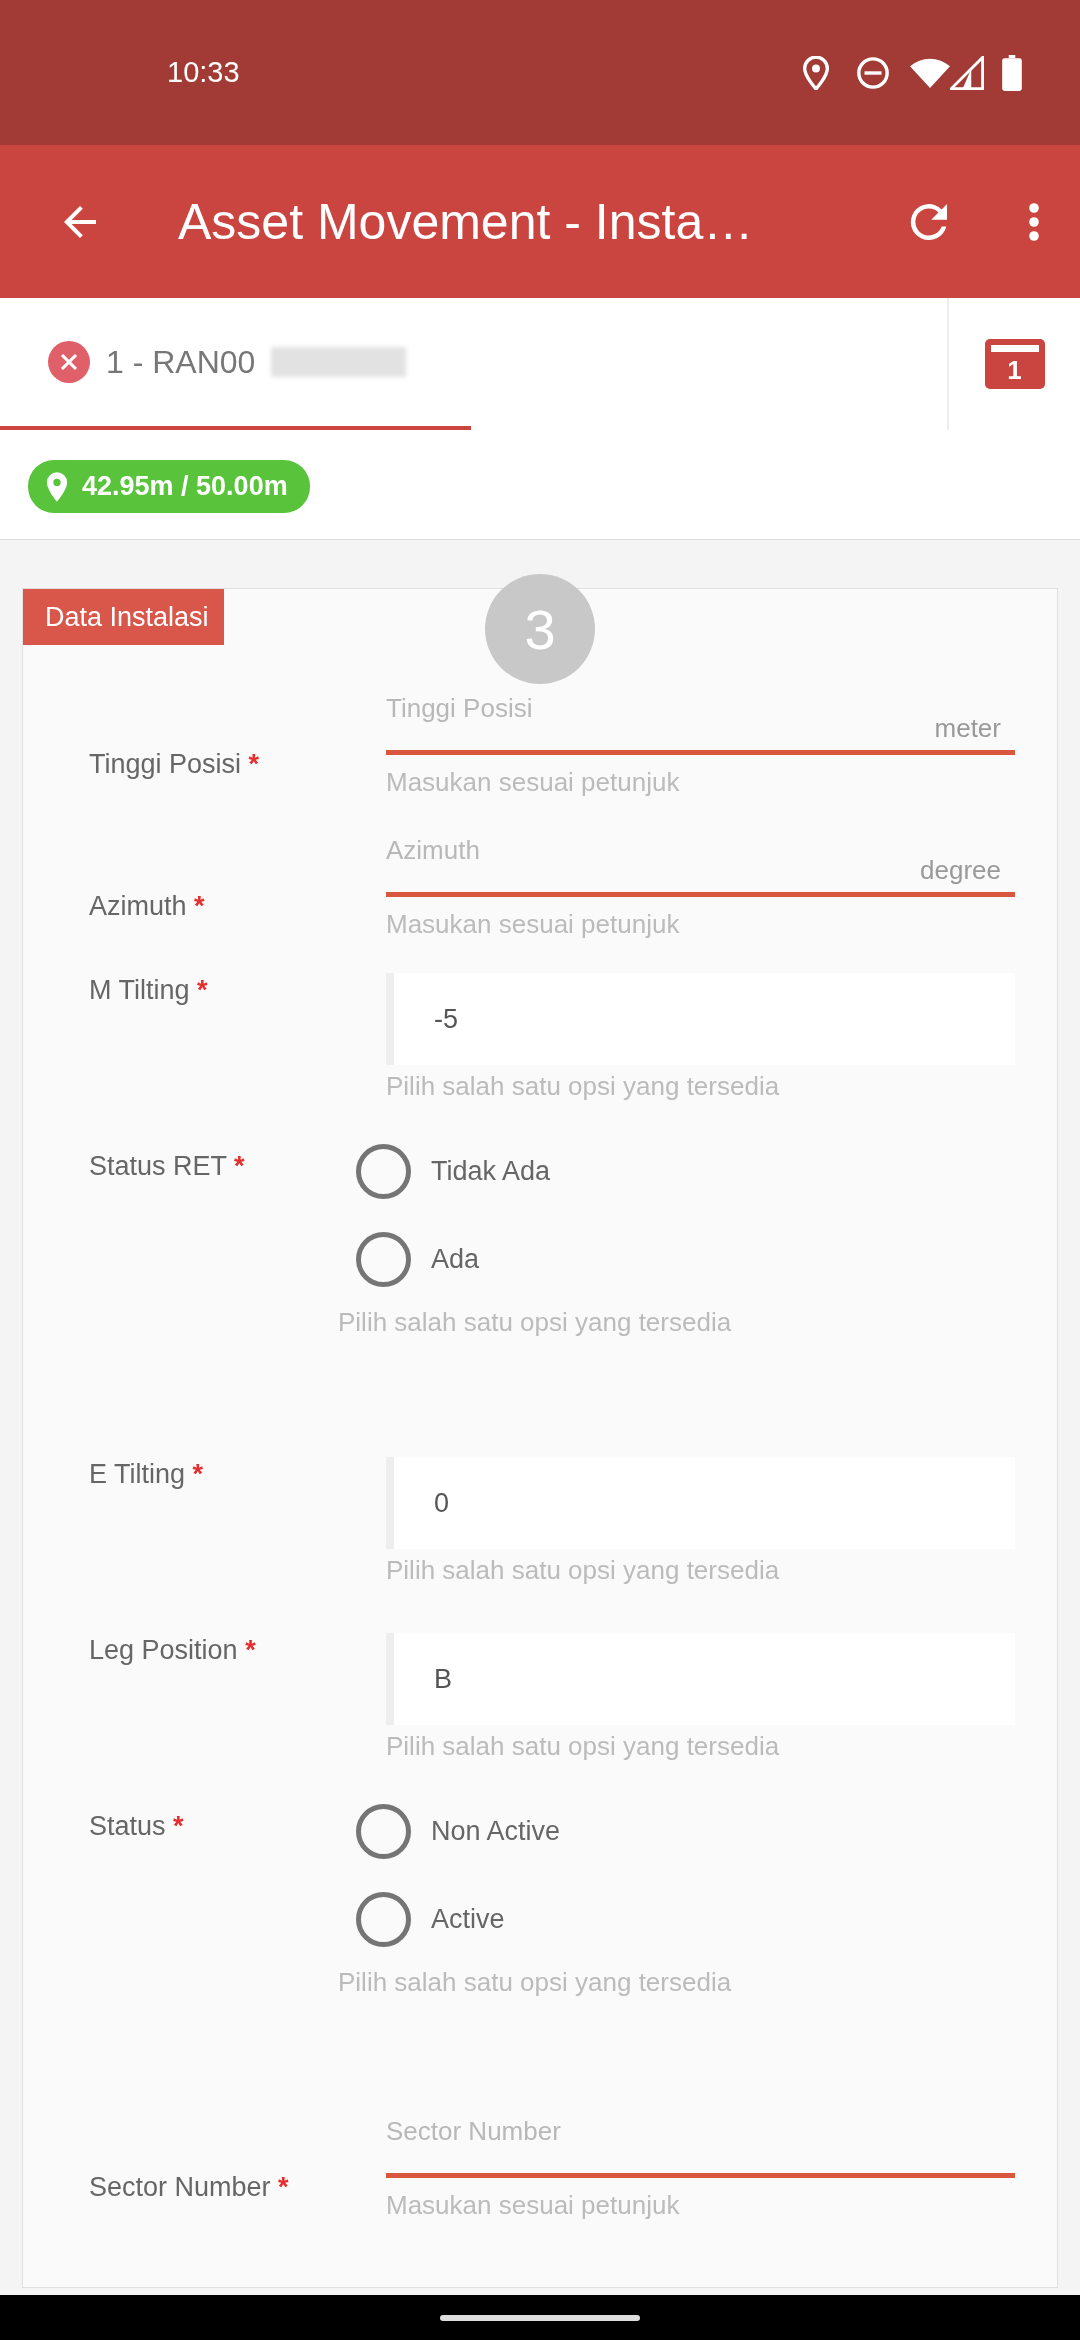 The width and height of the screenshot is (1080, 2340). I want to click on input-field: Sector Number, so click(700, 2146).